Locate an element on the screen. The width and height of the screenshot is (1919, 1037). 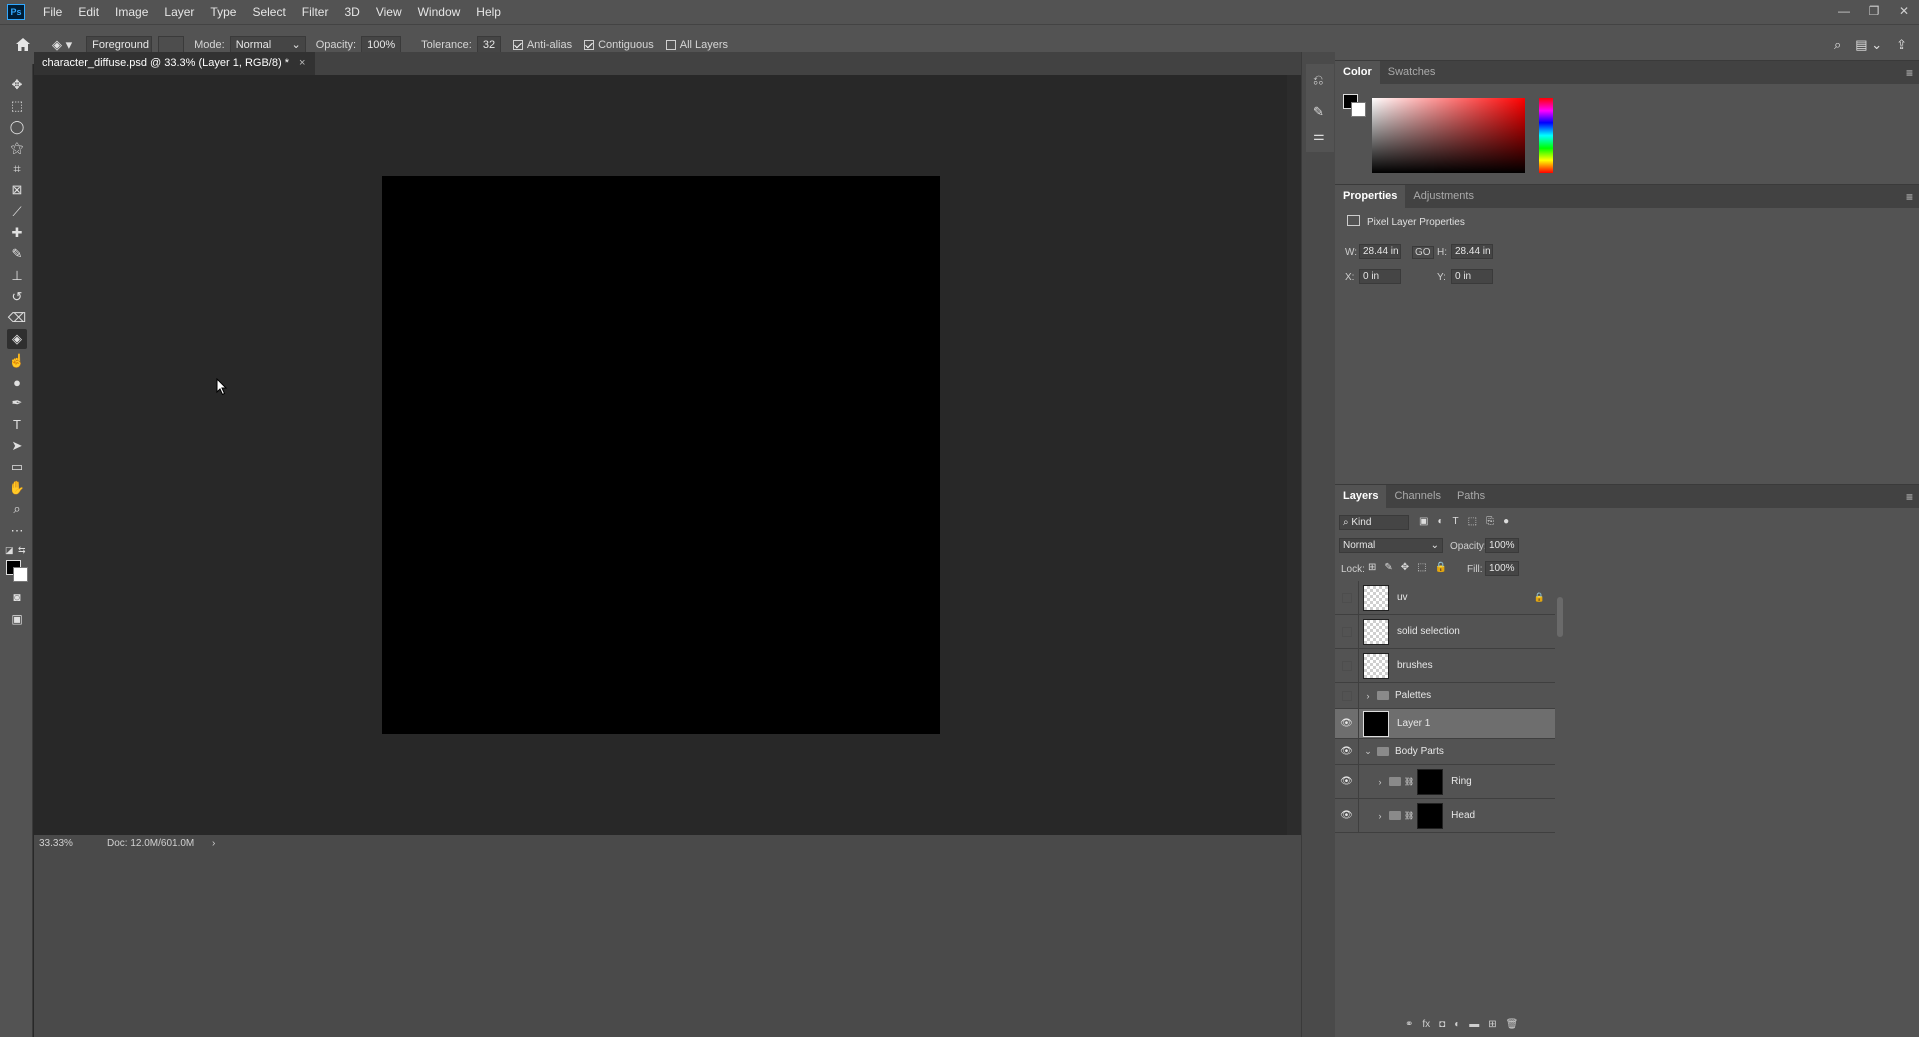
anti-alias-checkbox is located at coordinates (517, 44).